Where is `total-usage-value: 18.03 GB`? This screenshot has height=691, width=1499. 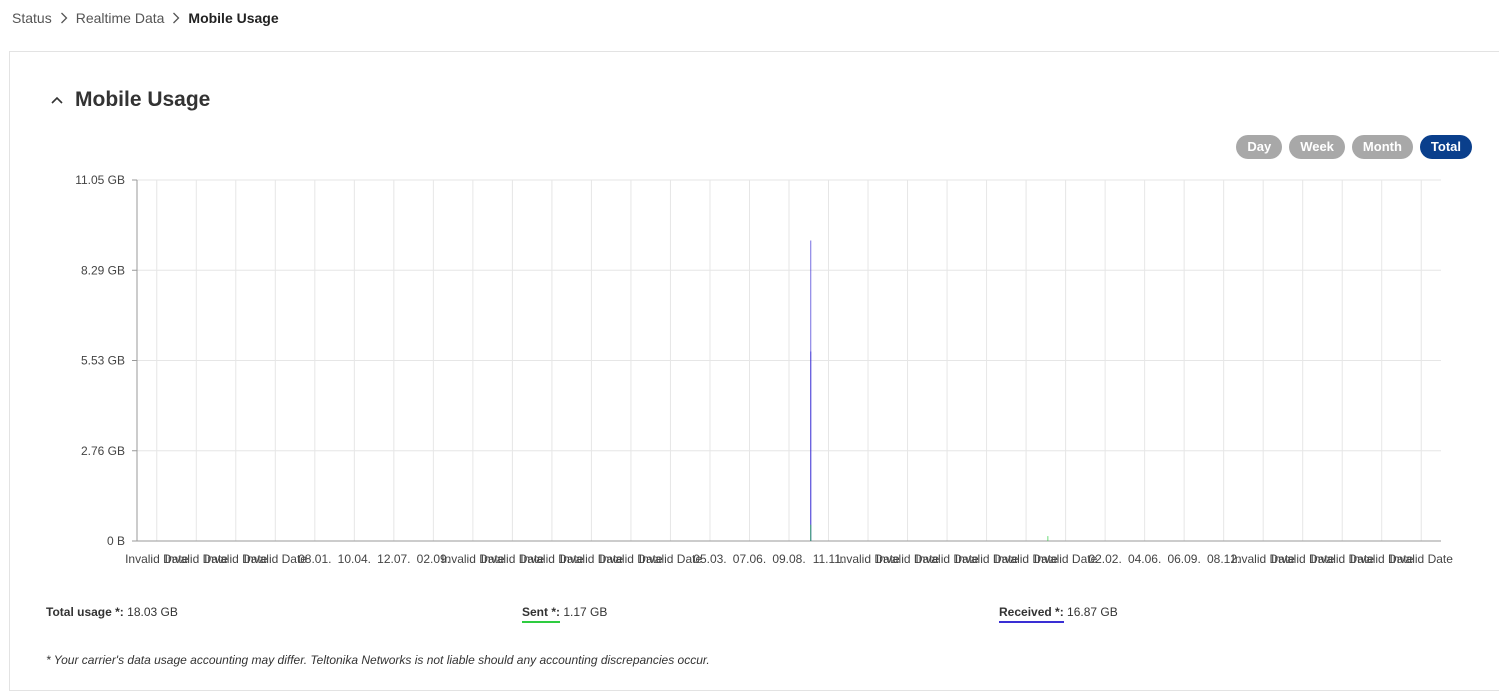 total-usage-value: 18.03 GB is located at coordinates (152, 612).